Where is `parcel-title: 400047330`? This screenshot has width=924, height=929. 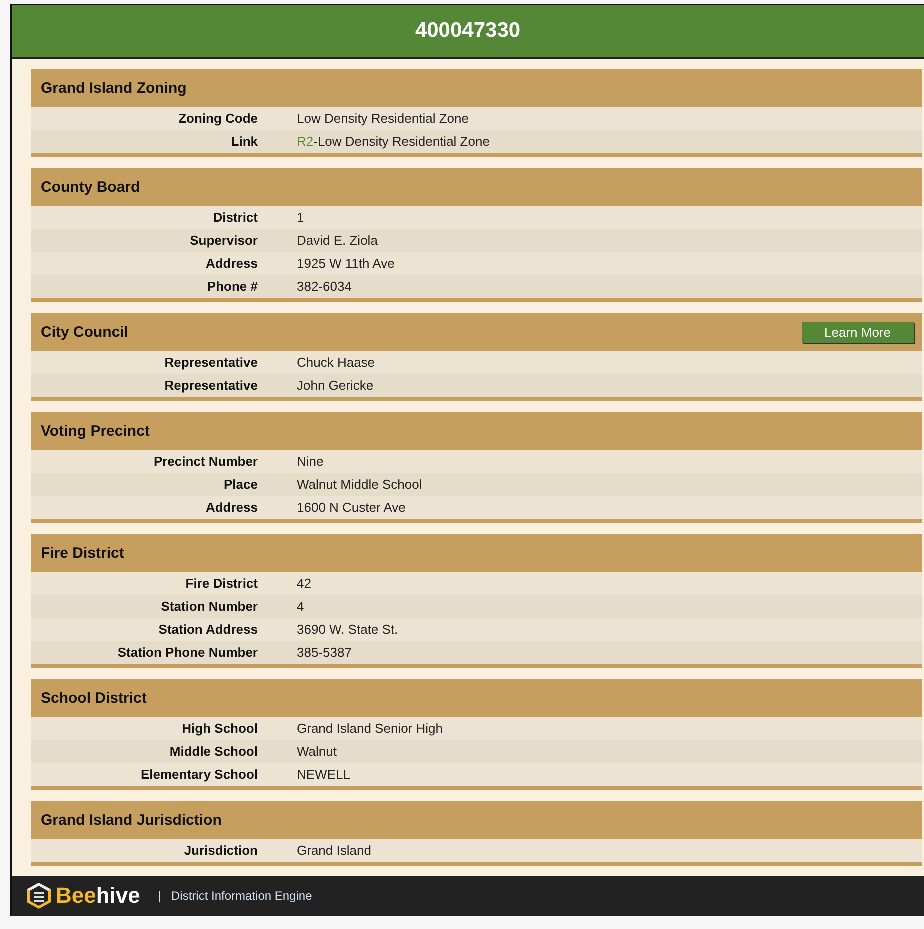
parcel-title: 400047330 is located at coordinates (468, 31).